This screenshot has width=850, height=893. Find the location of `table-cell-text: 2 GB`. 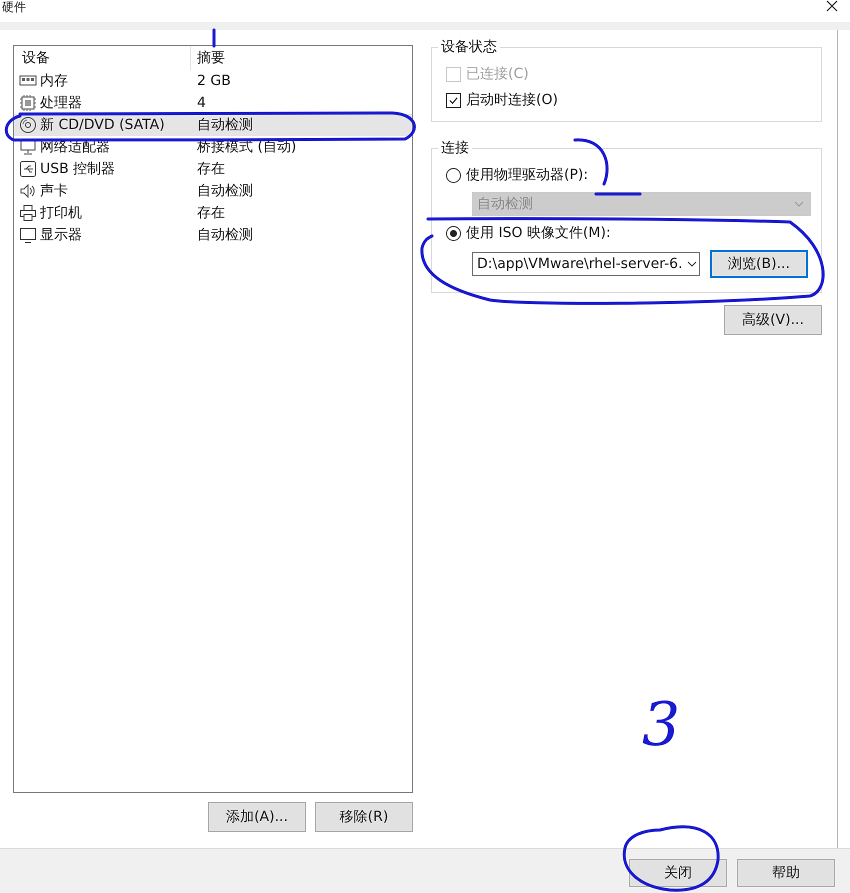

table-cell-text: 2 GB is located at coordinates (213, 81).